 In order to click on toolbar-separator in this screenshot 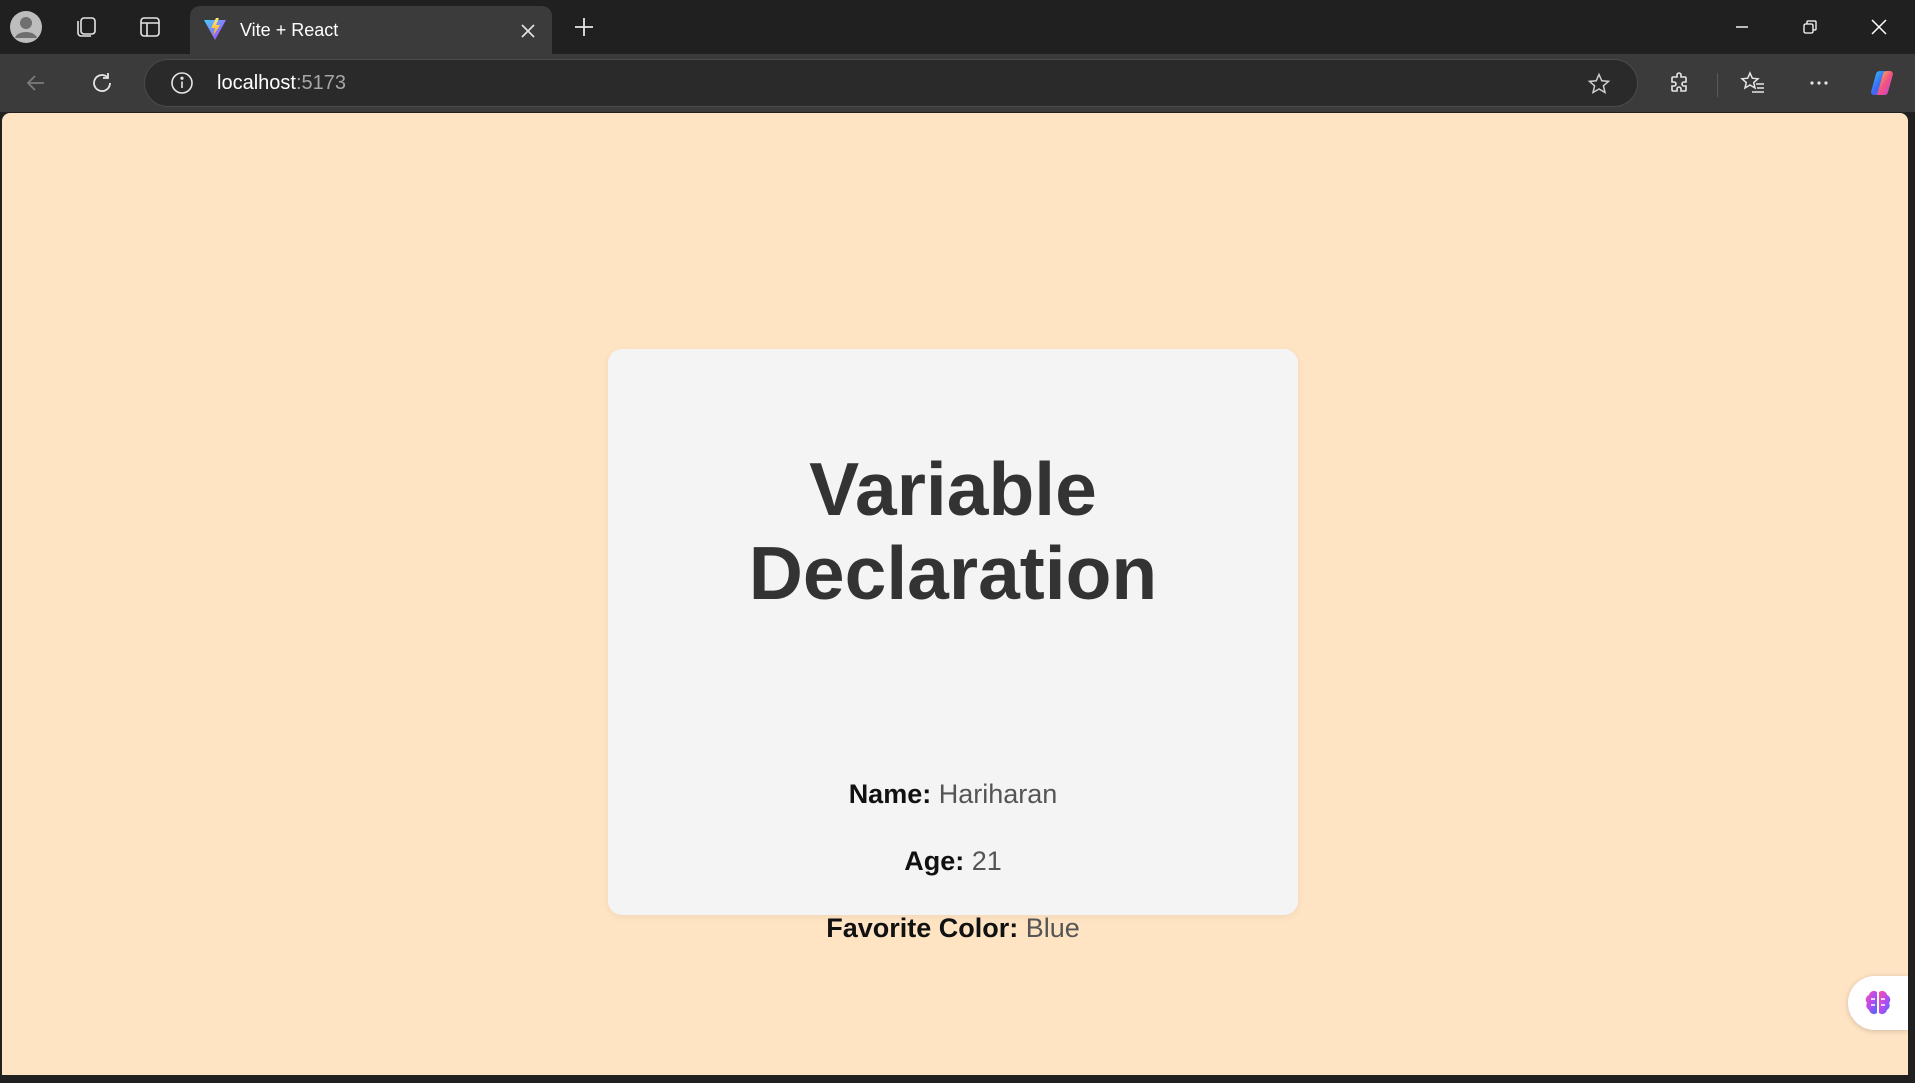, I will do `click(1717, 85)`.